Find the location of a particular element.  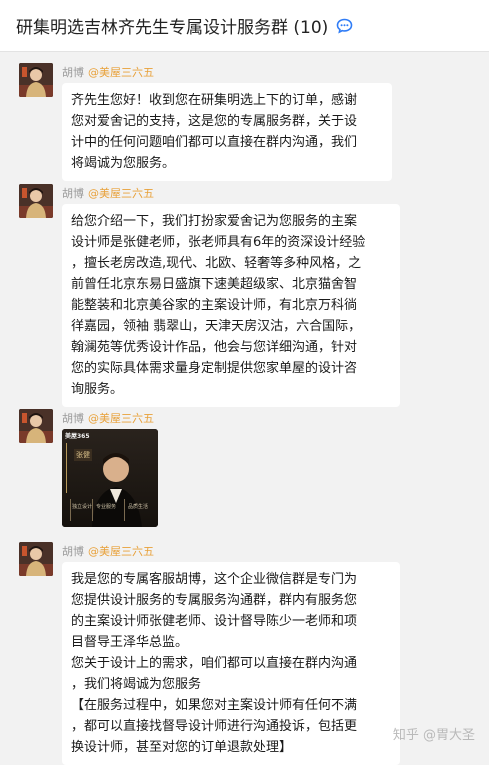

group-title: 研集明选吉林齐先生专属设计服务群 (10) is located at coordinates (172, 28).